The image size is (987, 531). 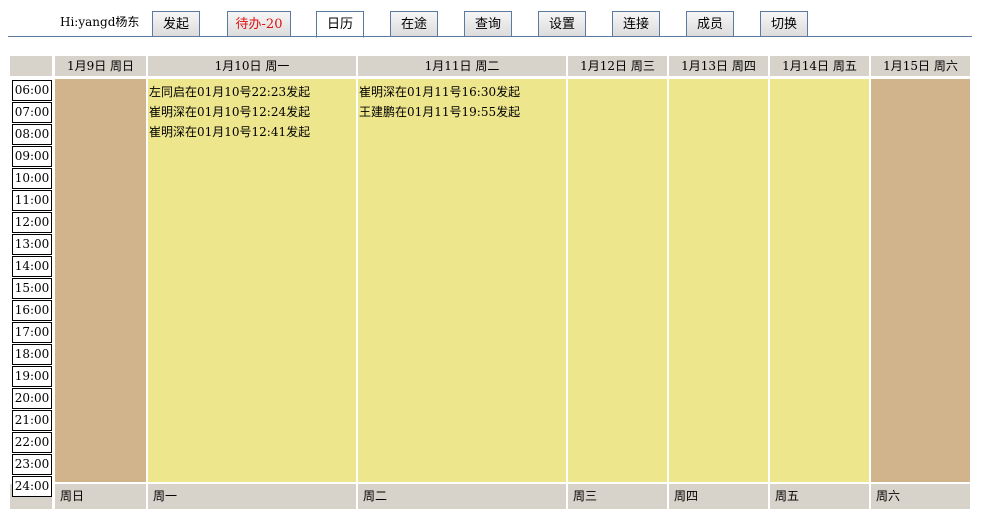 What do you see at coordinates (32, 354) in the screenshot?
I see `time-slot: 18:00` at bounding box center [32, 354].